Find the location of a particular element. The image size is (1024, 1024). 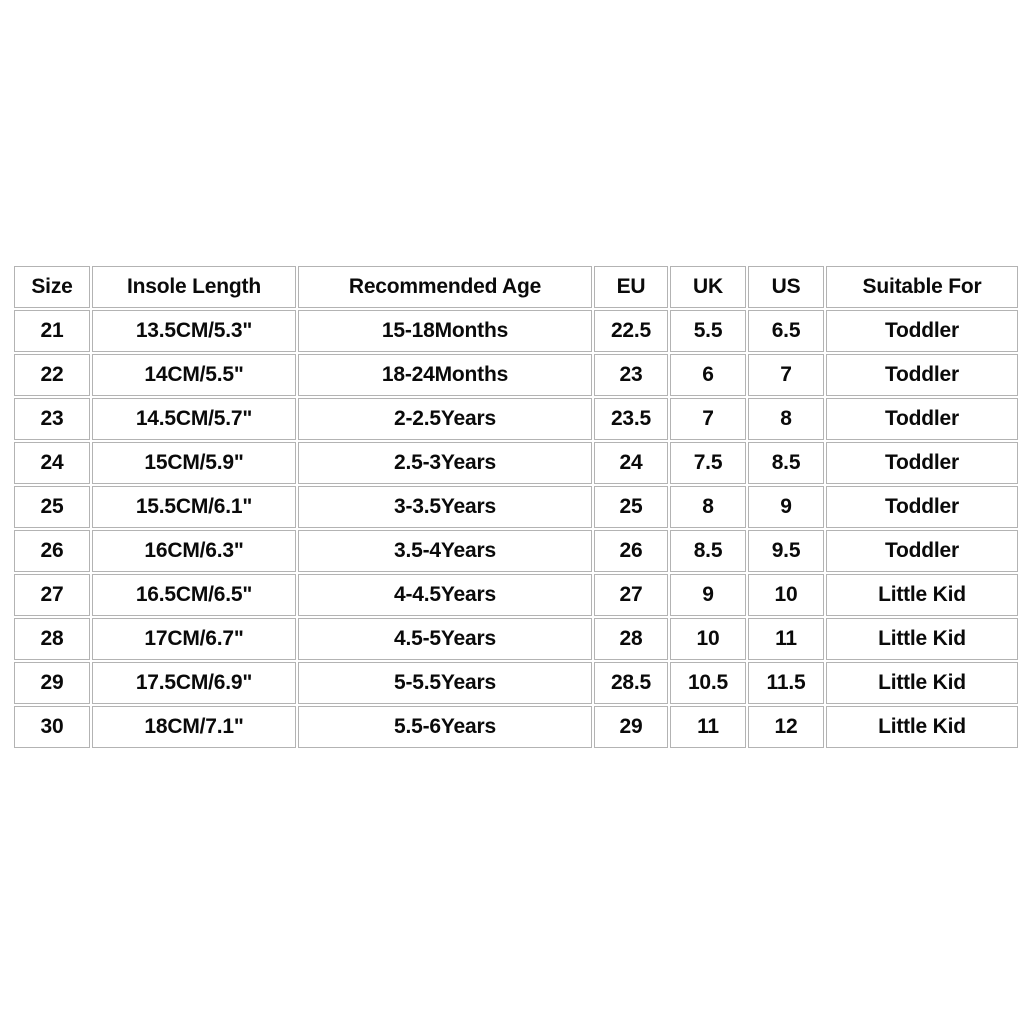

cell-insole-length: 14.5CM/5.7" is located at coordinates (194, 419).